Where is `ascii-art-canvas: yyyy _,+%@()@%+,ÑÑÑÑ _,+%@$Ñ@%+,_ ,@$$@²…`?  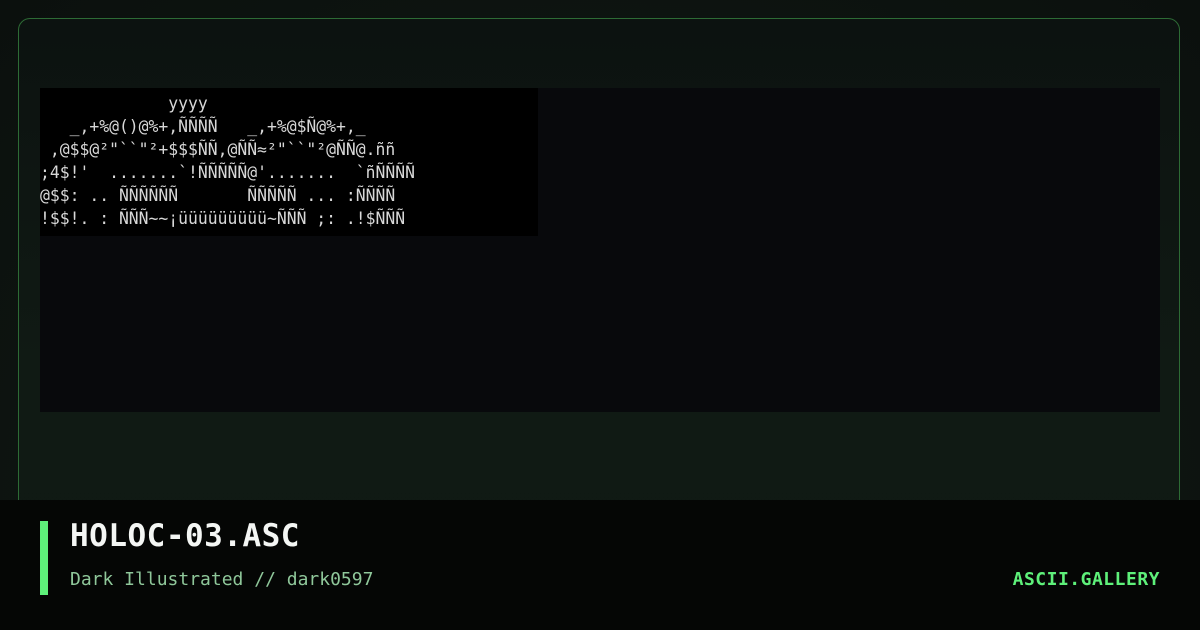
ascii-art-canvas: yyyy _,+%@()@%+,ÑÑÑÑ _,+%@$Ñ@%+,_ ,@$$@²… is located at coordinates (289, 162).